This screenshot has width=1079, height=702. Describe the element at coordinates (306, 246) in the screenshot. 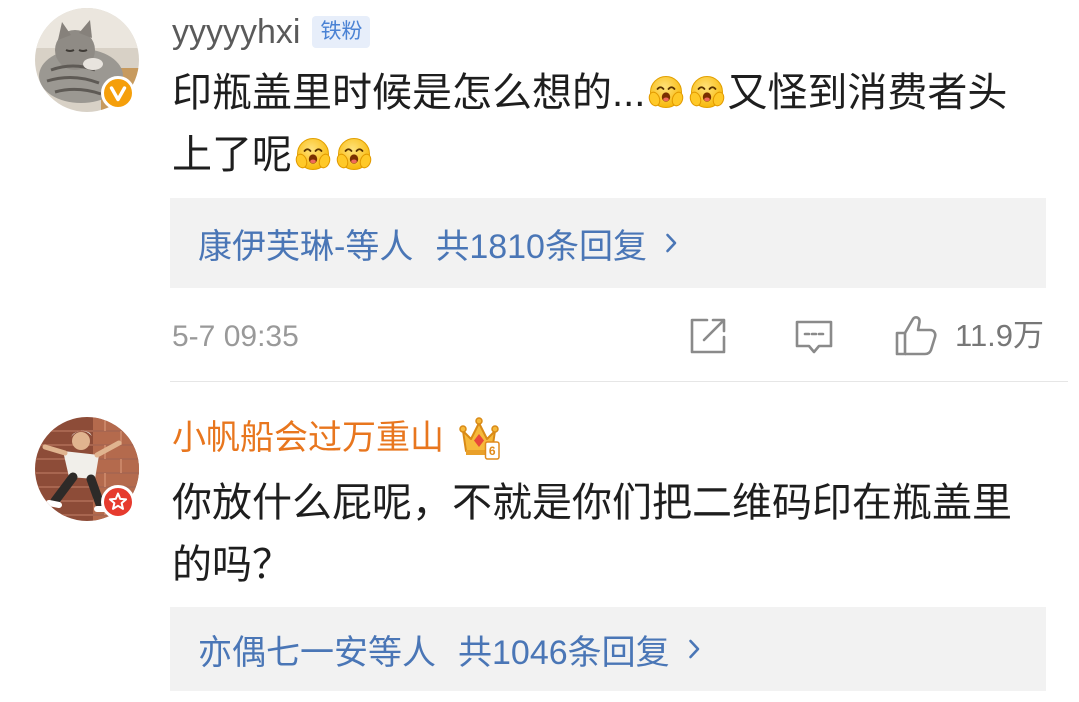

I see `reply-names: 康伊芙琳-等人` at that location.